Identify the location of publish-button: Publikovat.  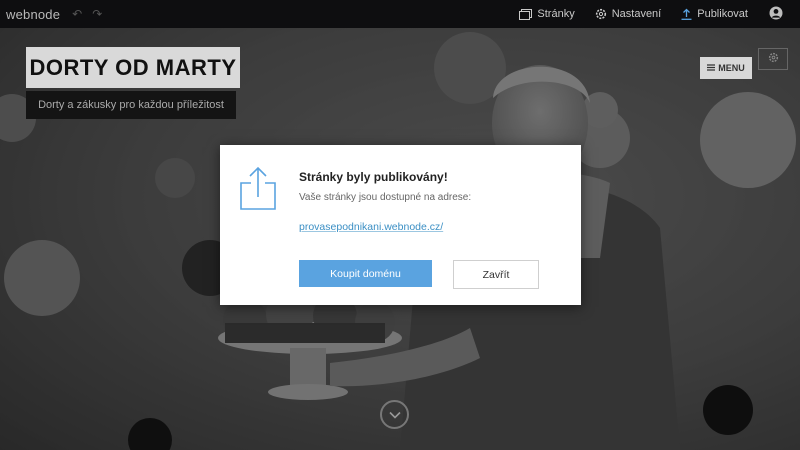
(714, 14).